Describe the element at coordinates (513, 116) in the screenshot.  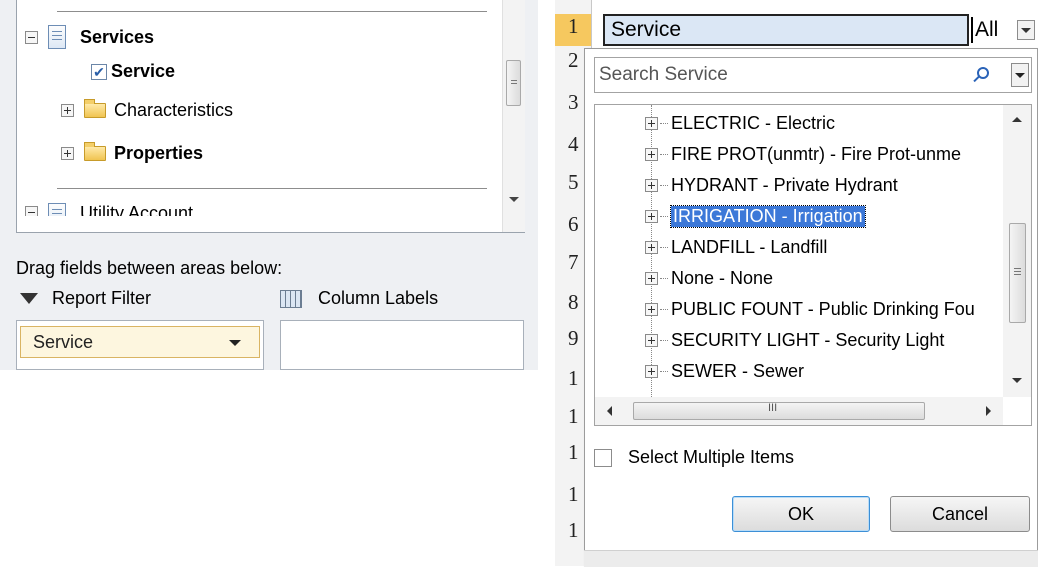
I see `vertical-scrollbar` at that location.